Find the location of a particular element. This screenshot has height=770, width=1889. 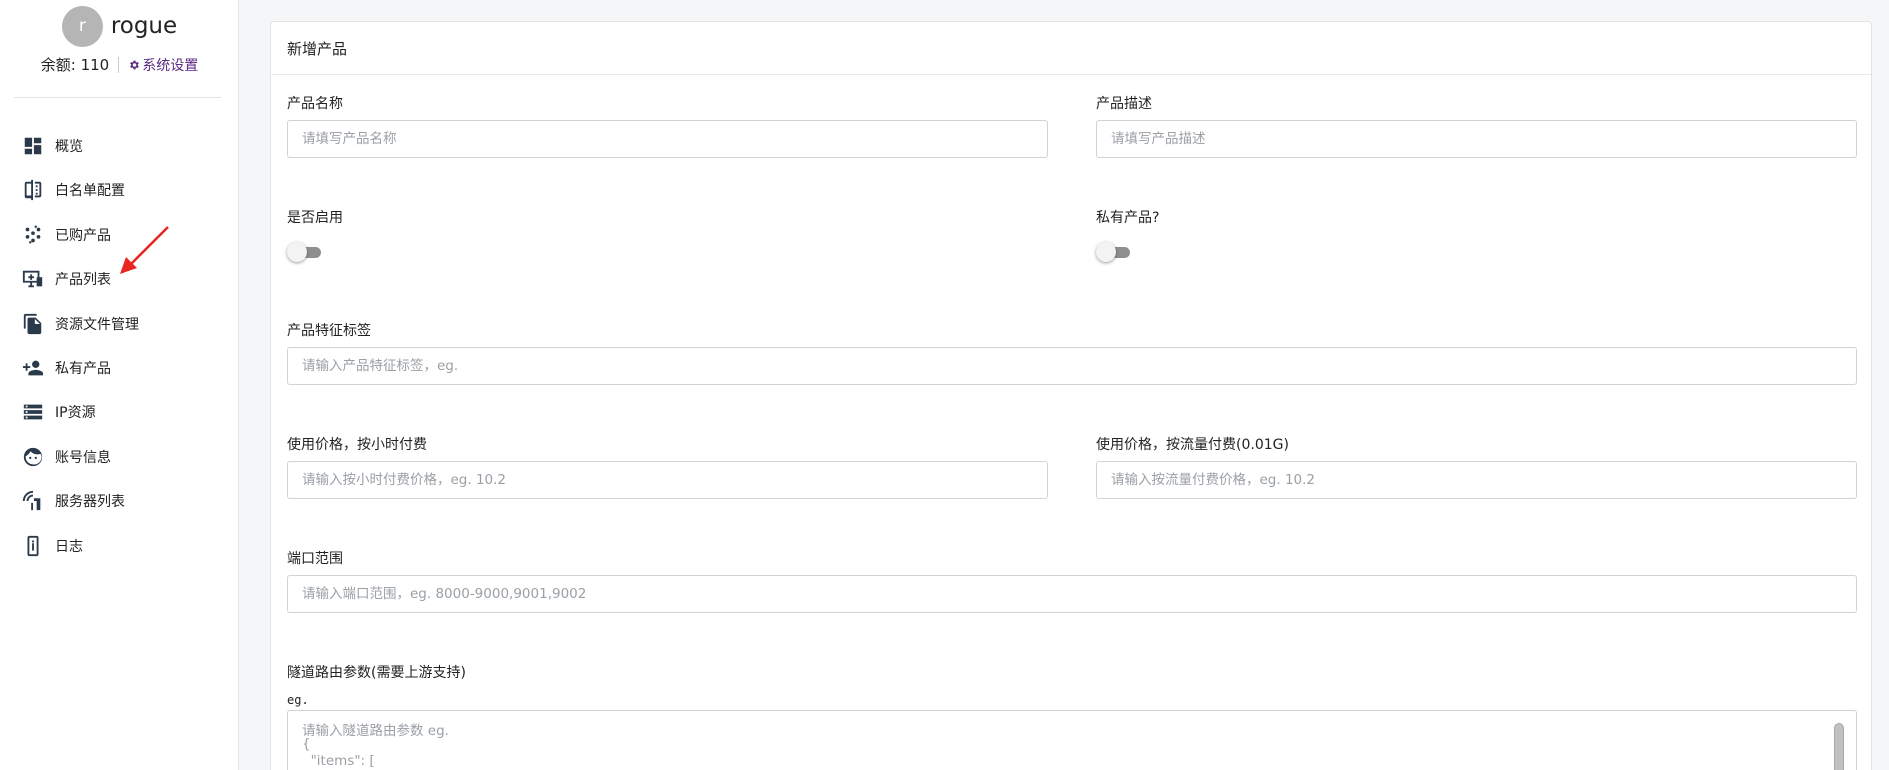

feature-tags-input is located at coordinates (1072, 366).